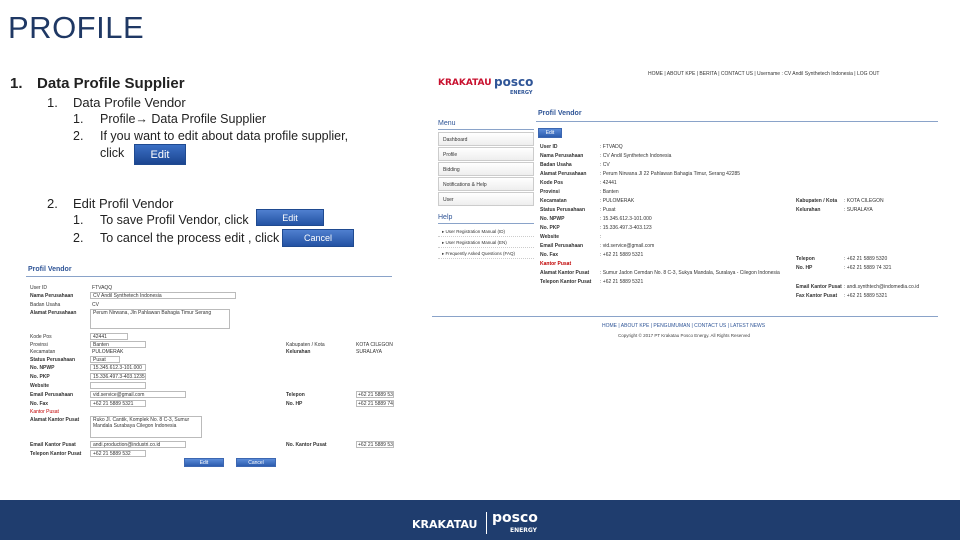 The image size is (960, 540). What do you see at coordinates (550, 192) in the screenshot?
I see `detail-key: Provinsi` at bounding box center [550, 192].